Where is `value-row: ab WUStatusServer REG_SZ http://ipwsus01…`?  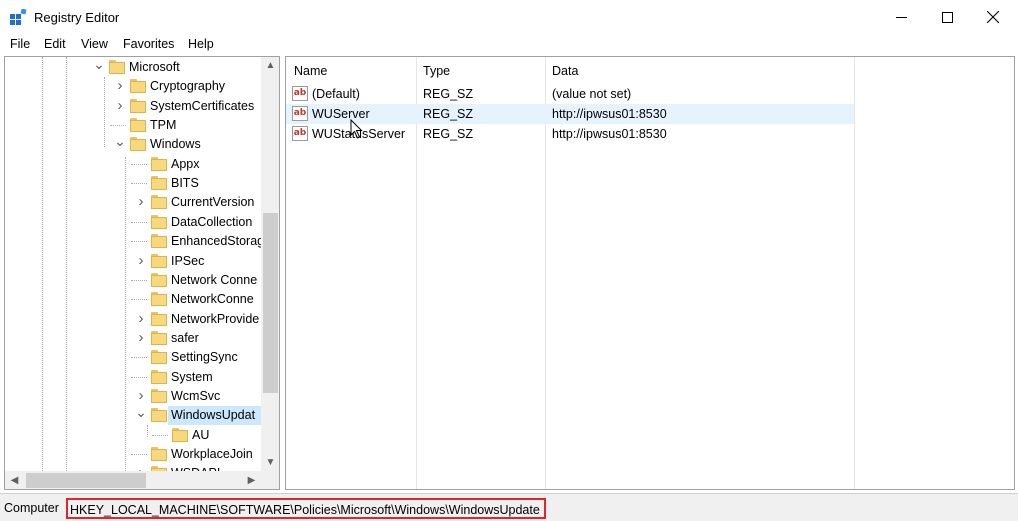
value-row: ab WUStatusServer REG_SZ http://ipwsus01… is located at coordinates (570, 134).